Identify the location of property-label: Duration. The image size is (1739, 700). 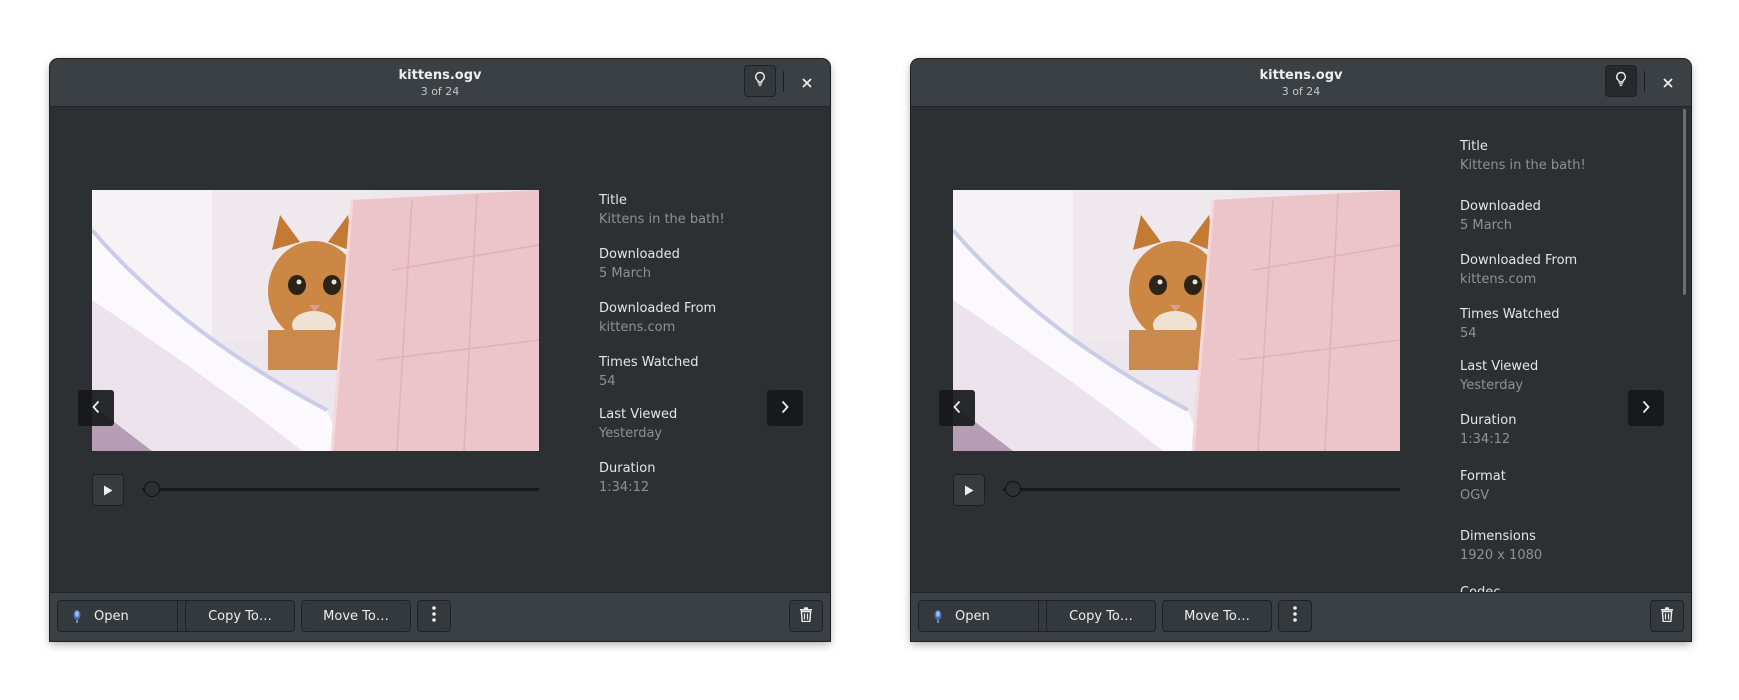
(627, 468).